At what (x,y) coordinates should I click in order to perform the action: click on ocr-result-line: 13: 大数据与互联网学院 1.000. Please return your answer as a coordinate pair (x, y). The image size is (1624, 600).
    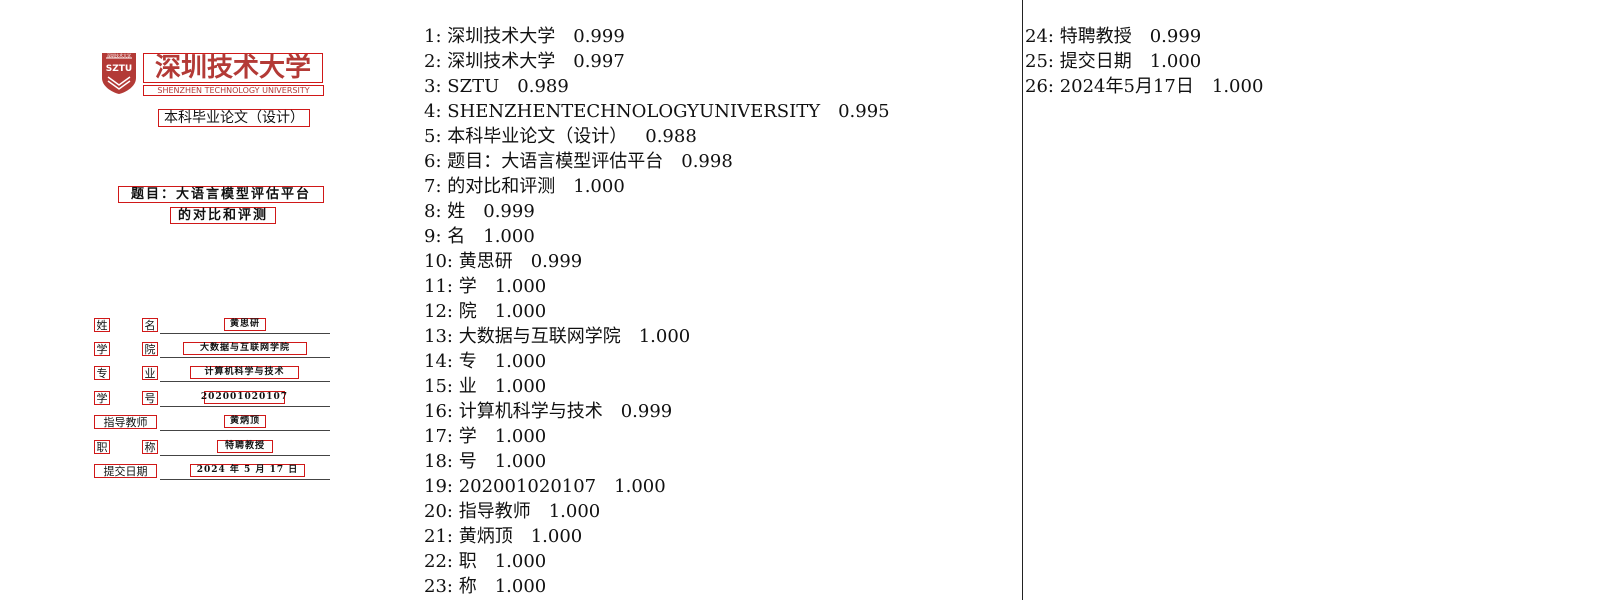
    Looking at the image, I should click on (657, 336).